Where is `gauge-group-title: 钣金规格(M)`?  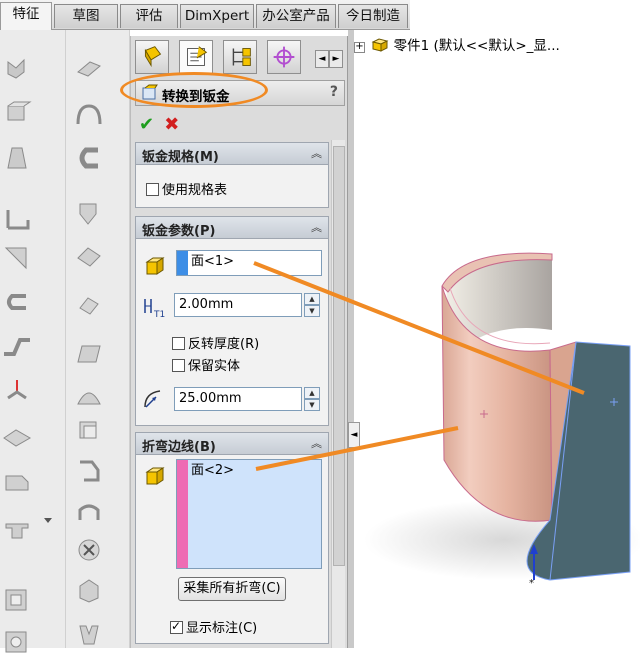
gauge-group-title: 钣金规格(M) is located at coordinates (180, 157).